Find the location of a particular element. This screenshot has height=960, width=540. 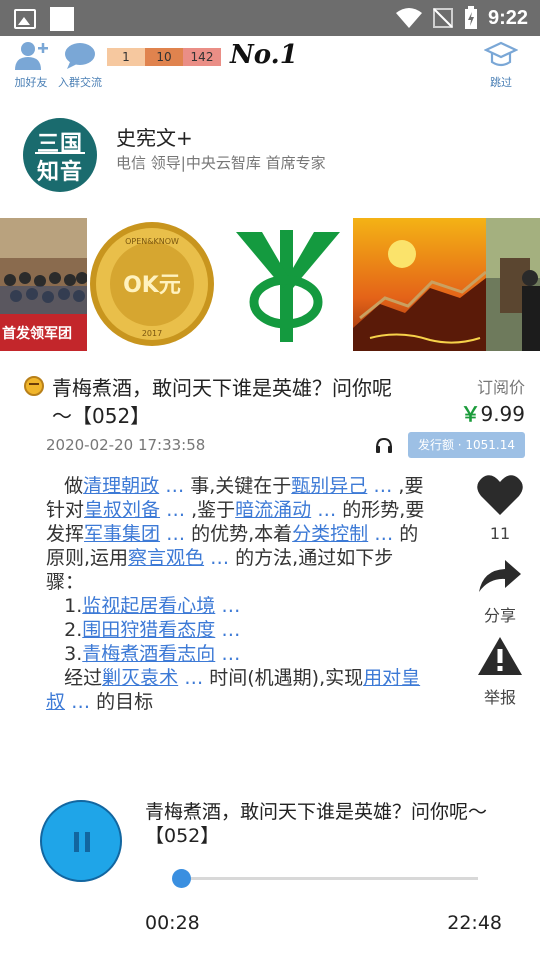

banner-caption: 首发领军团 is located at coordinates (37, 333).